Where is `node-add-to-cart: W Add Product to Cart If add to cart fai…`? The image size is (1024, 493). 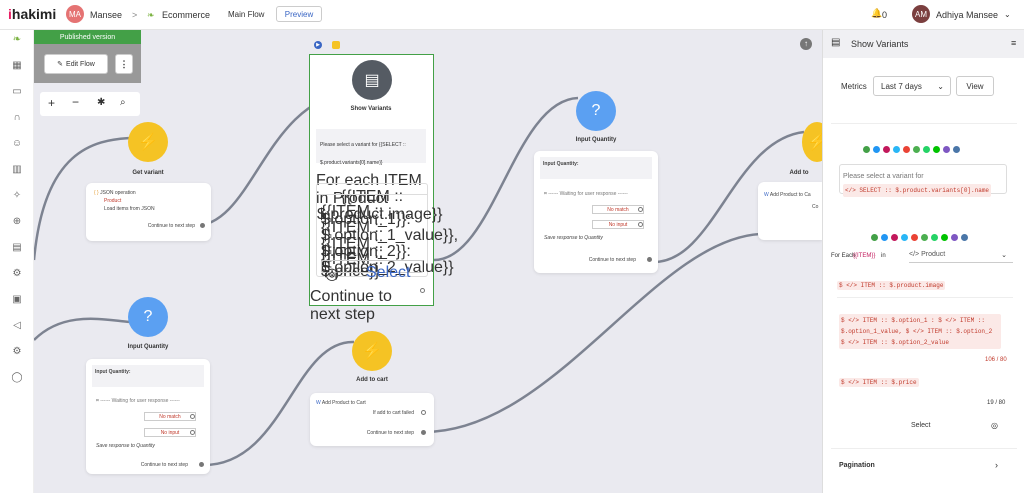
node-add-to-cart: W Add Product to Cart If add to cart fai… is located at coordinates (372, 419).